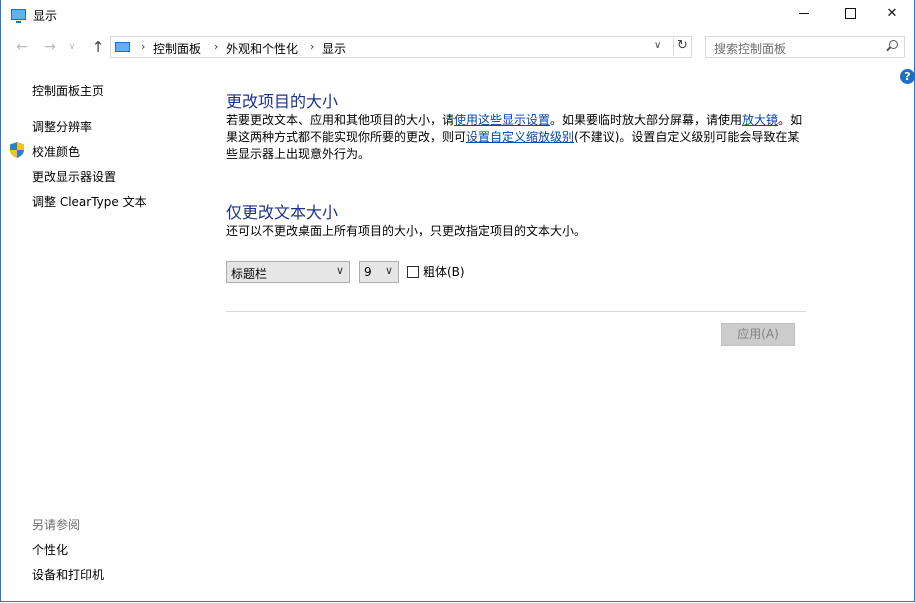 This screenshot has height=603, width=915. I want to click on search-placeholder: 搜索控制面板, so click(750, 49).